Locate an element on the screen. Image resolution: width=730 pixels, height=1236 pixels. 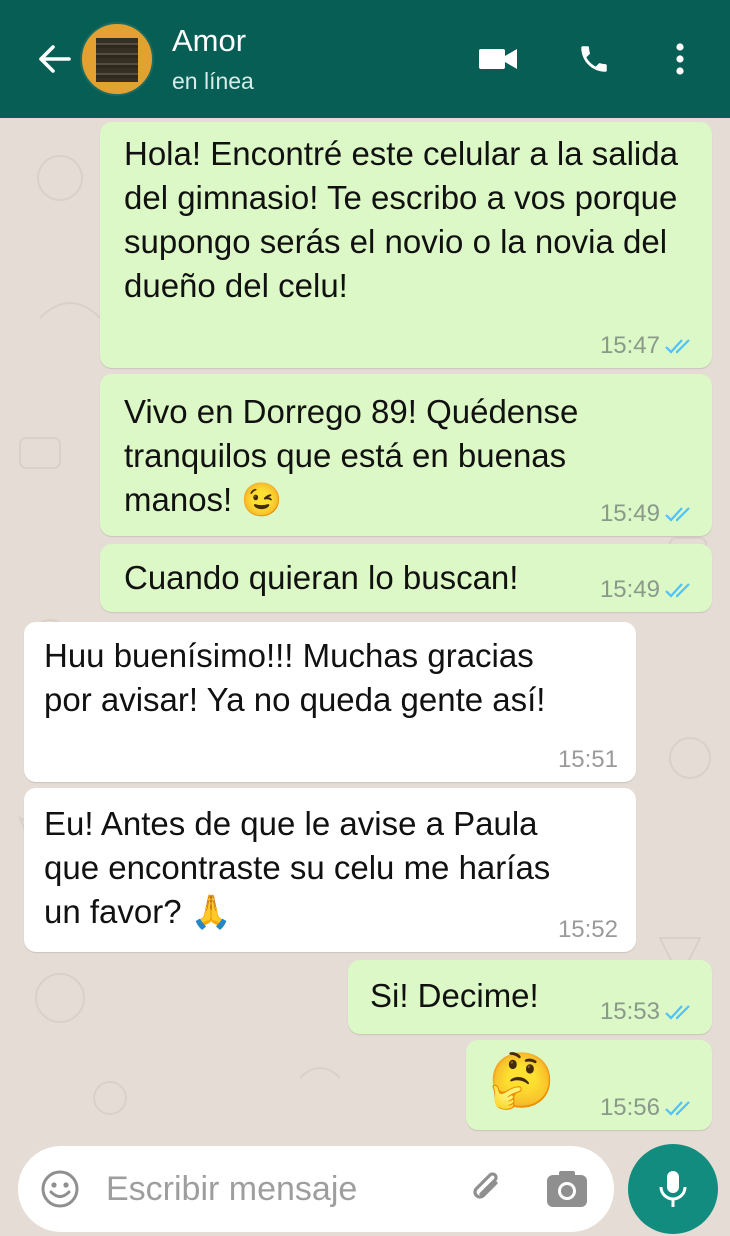
message-bubble-outgoing: Cuando quieran lo buscan! 15:49 is located at coordinates (406, 578).